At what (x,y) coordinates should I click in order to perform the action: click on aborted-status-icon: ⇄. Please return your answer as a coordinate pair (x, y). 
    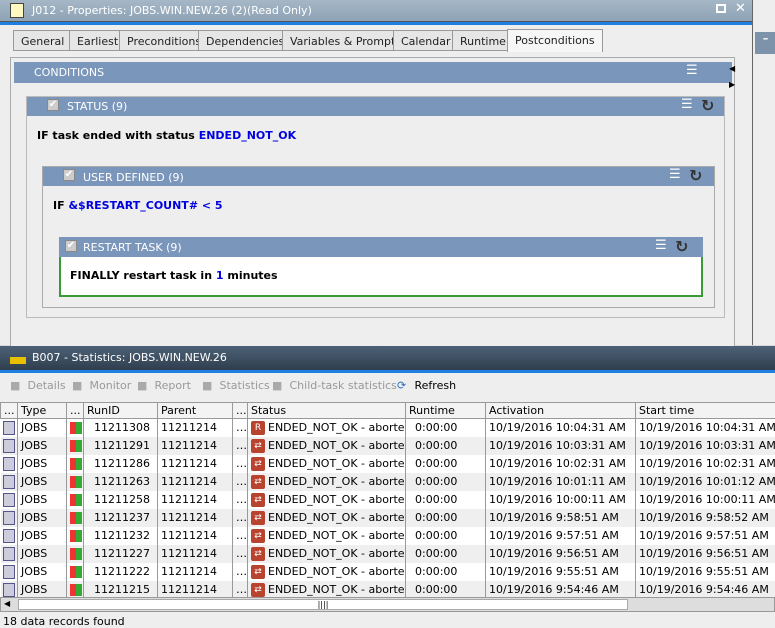
    Looking at the image, I should click on (258, 445).